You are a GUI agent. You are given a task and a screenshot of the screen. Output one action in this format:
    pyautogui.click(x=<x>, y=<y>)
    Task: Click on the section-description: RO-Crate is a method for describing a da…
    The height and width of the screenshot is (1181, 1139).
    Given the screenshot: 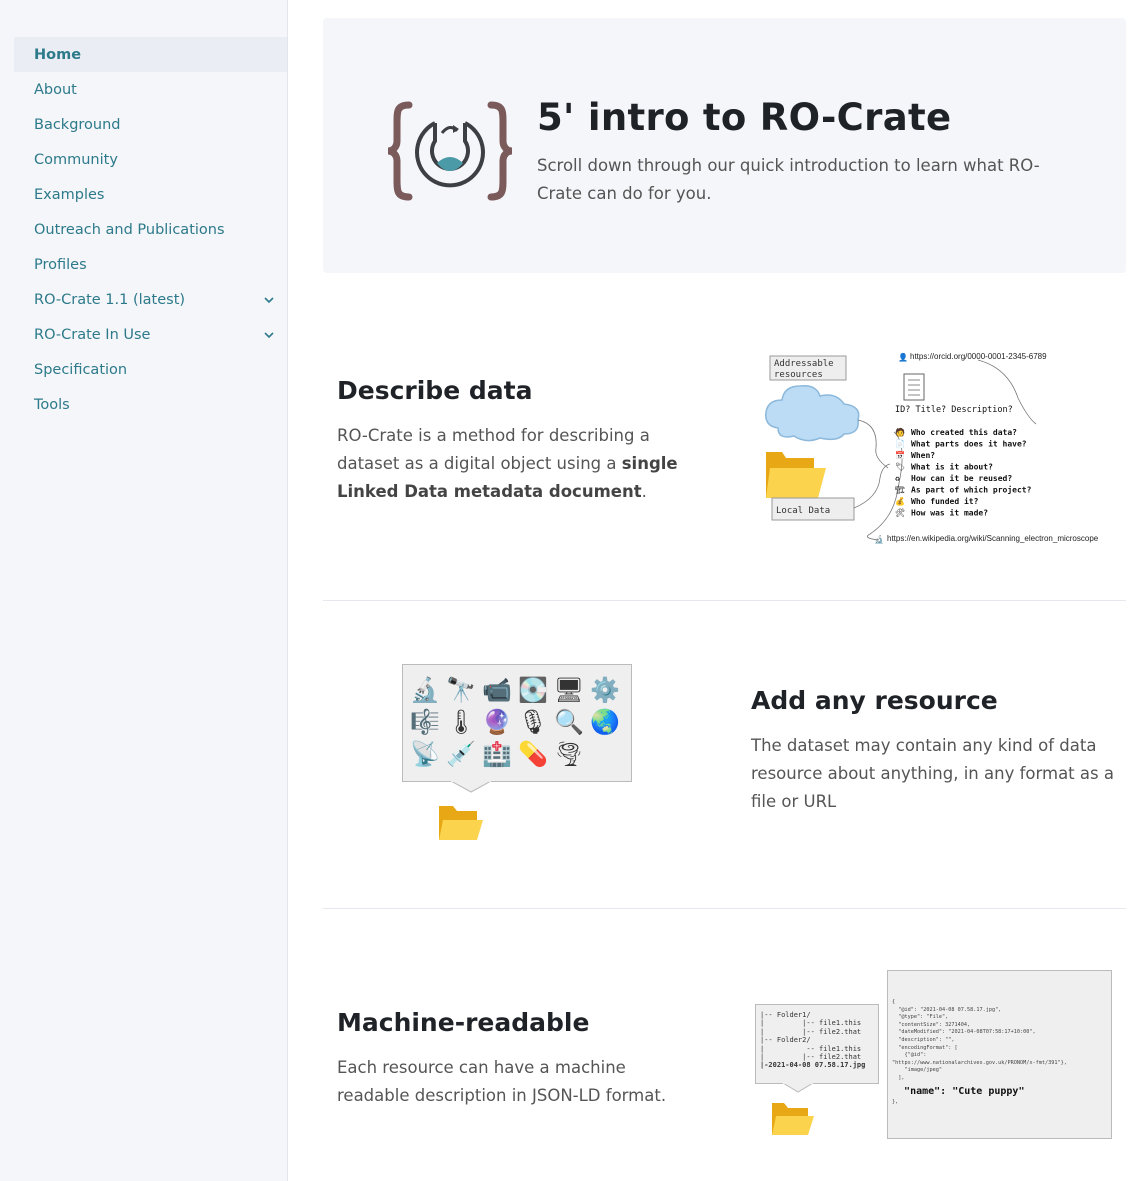 What is the action you would take?
    pyautogui.click(x=507, y=463)
    